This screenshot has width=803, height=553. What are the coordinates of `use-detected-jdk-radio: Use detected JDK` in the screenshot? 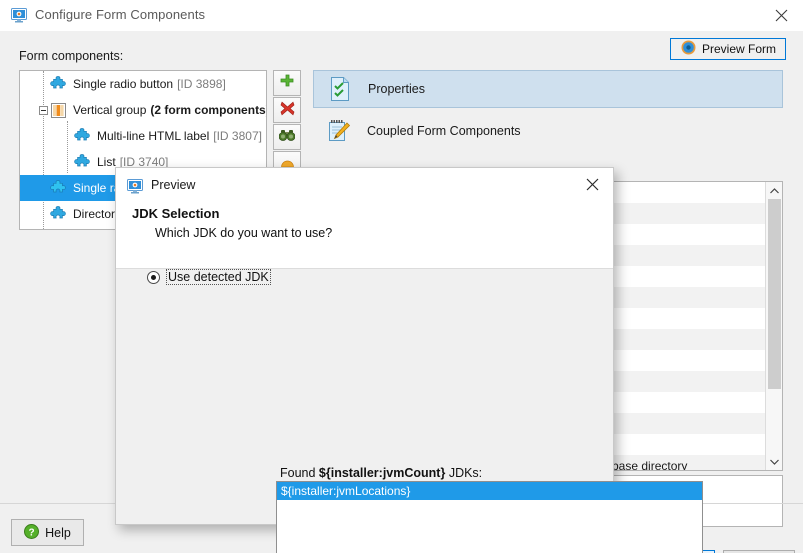 It's located at (209, 277).